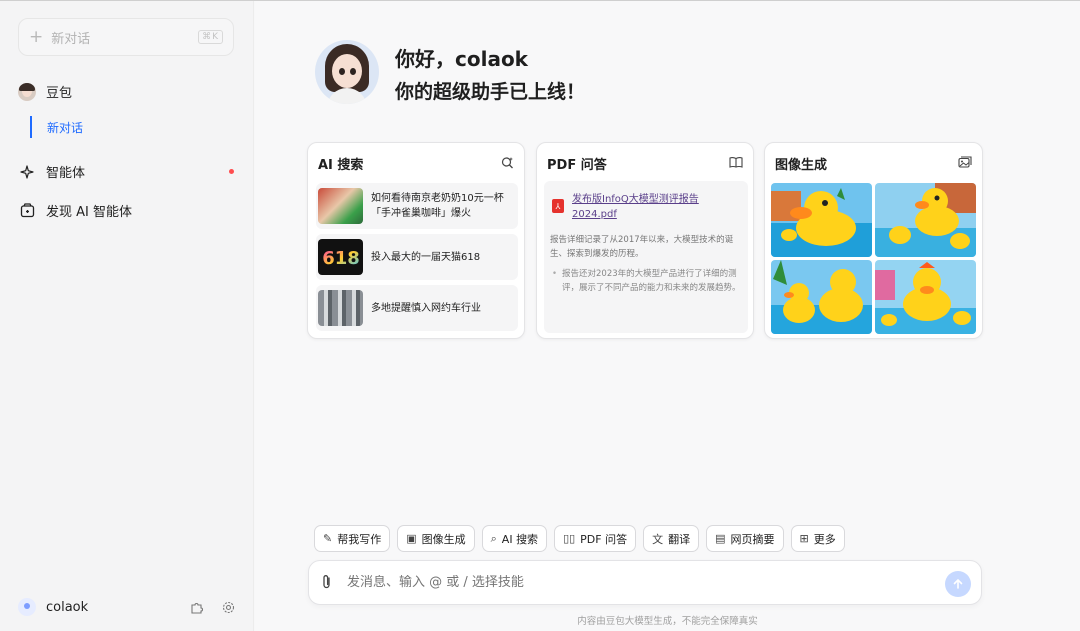  I want to click on pdf-qa-button: ▯▯ PDF 问答, so click(595, 538).